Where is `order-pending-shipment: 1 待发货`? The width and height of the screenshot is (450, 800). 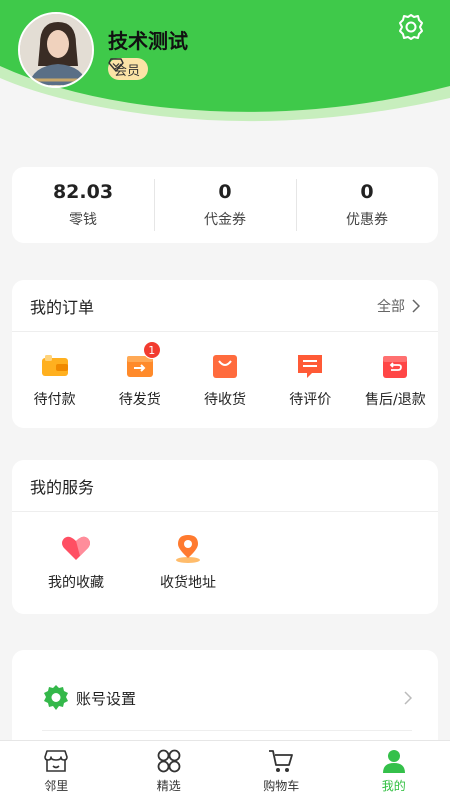
order-pending-shipment: 1 待发货 is located at coordinates (139, 380).